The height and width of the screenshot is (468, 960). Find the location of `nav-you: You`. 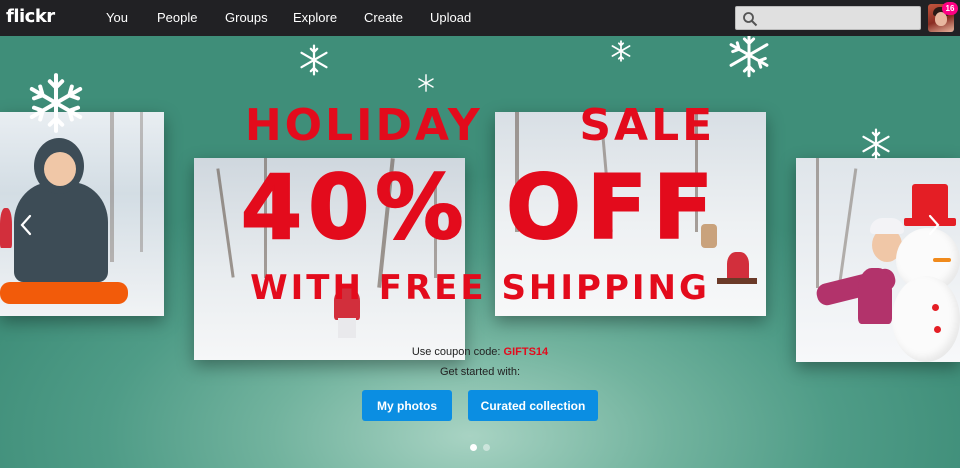

nav-you: You is located at coordinates (117, 17).